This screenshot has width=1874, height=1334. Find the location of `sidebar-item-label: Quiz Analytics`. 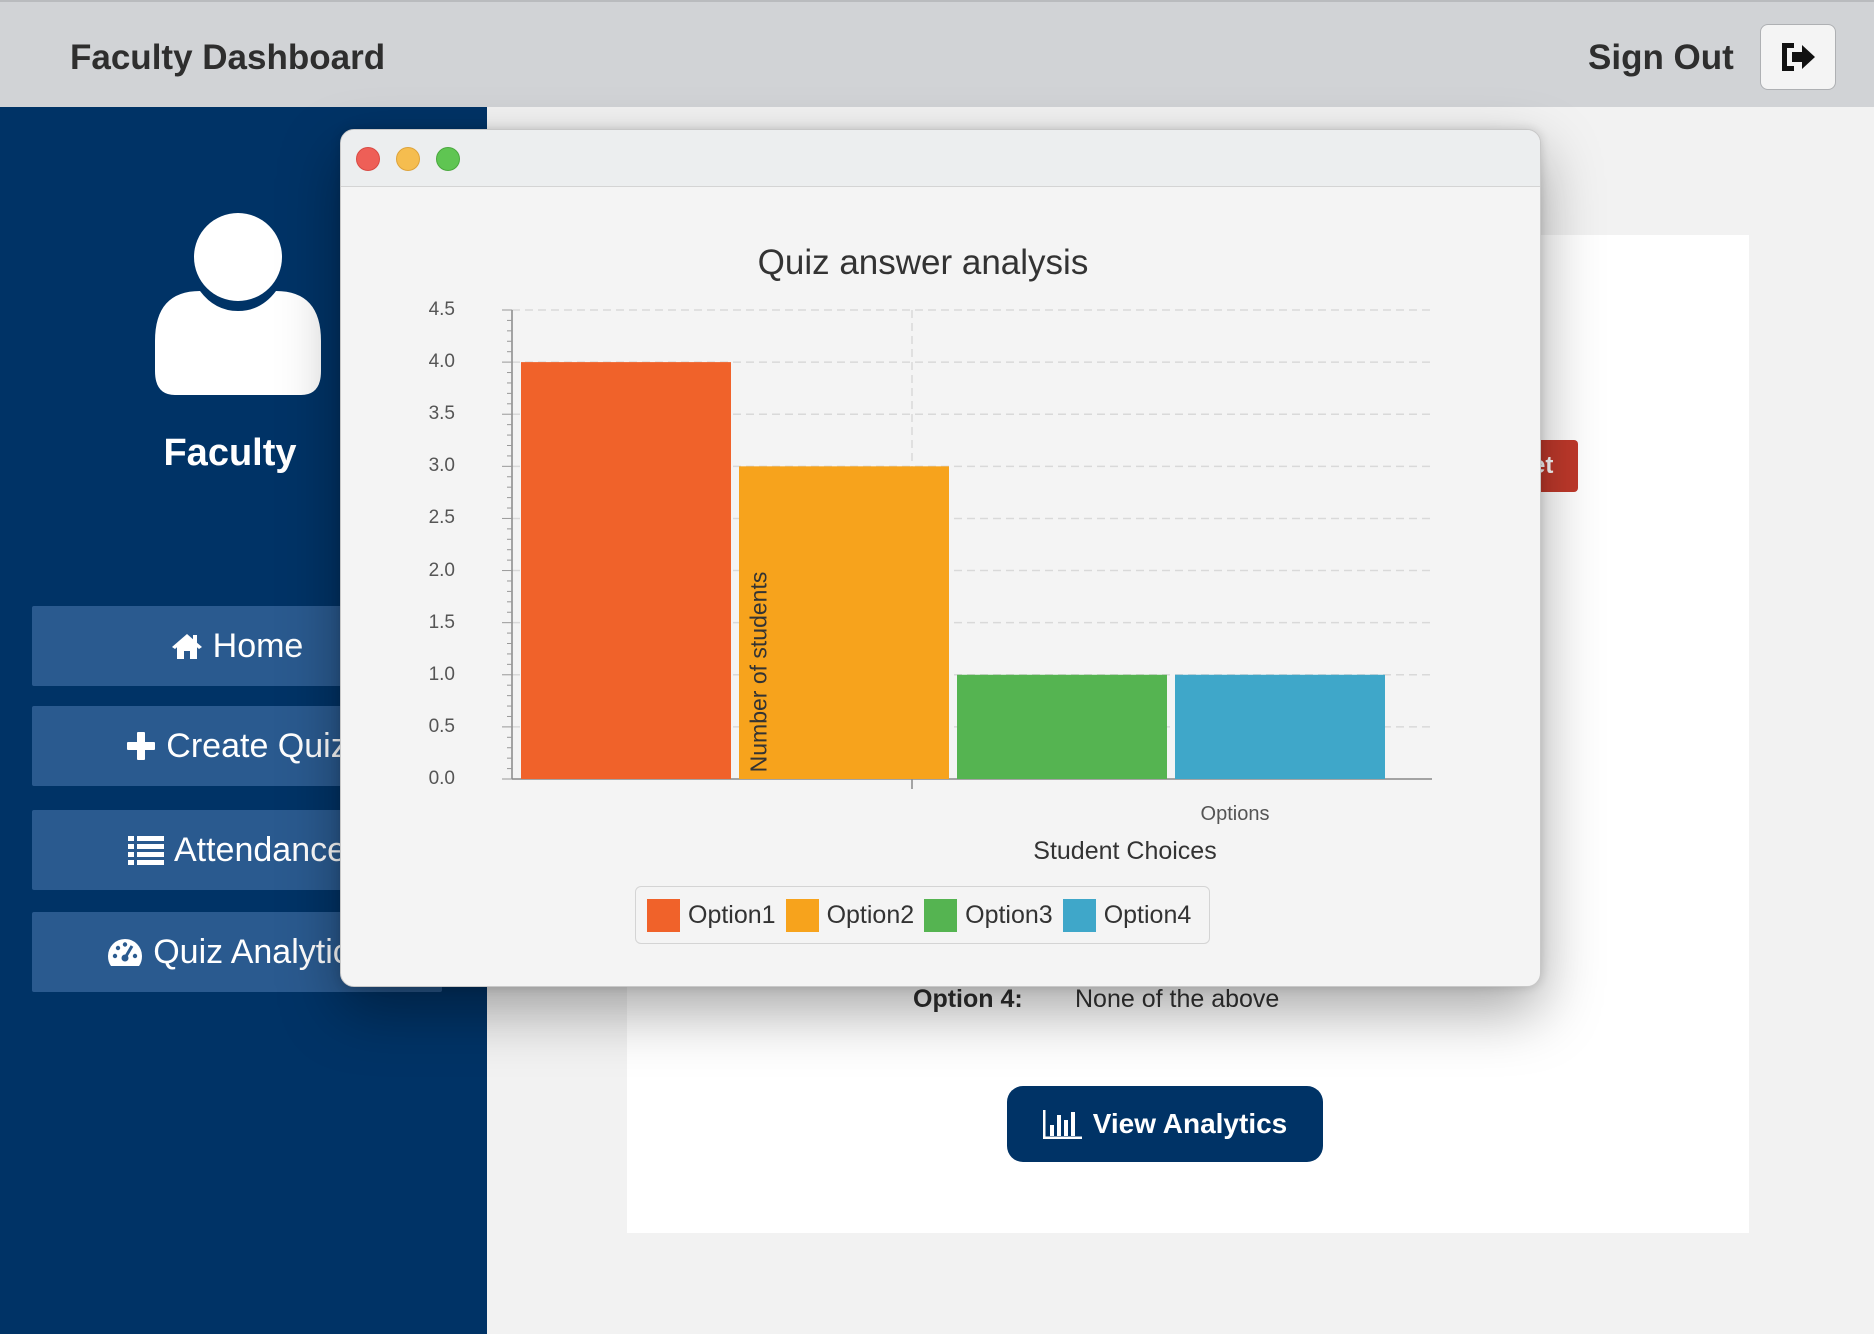

sidebar-item-label: Quiz Analytics is located at coordinates (260, 951).